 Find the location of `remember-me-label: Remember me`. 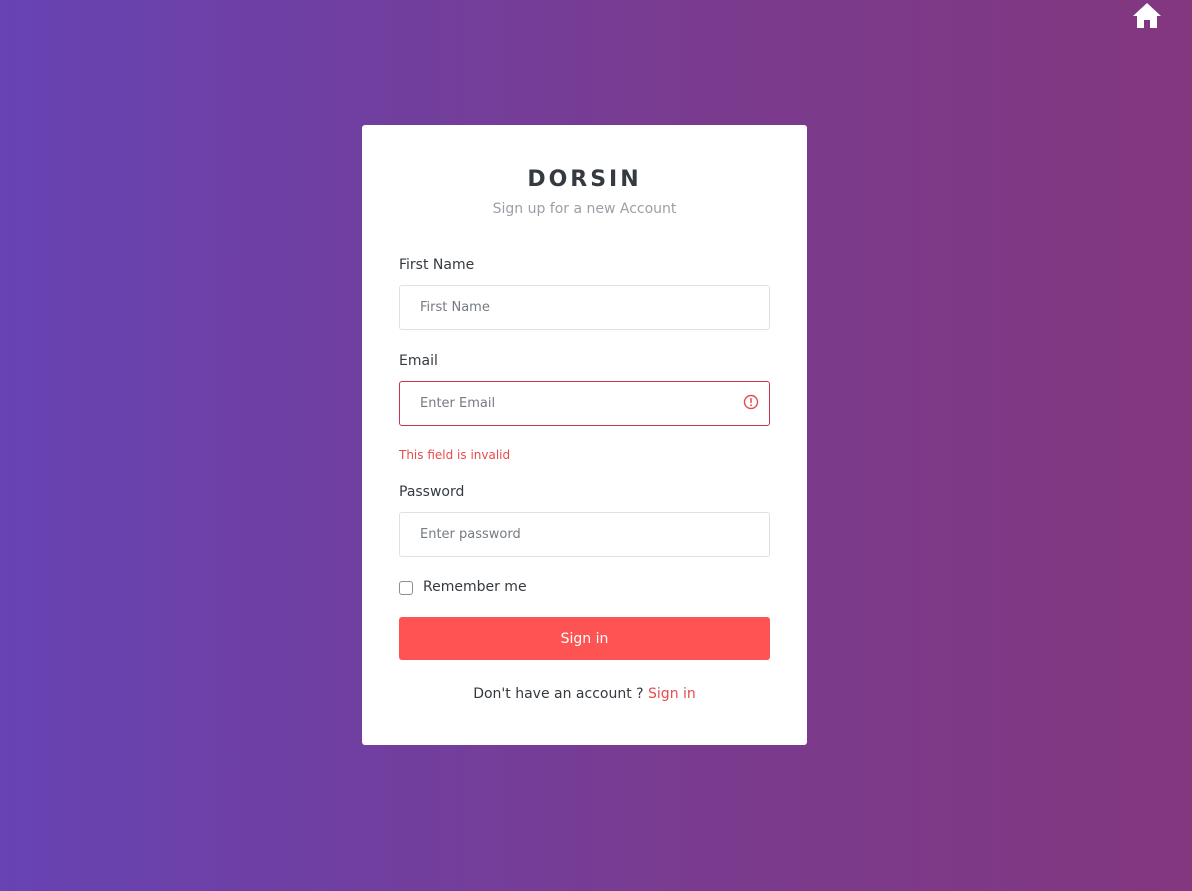

remember-me-label: Remember me is located at coordinates (475, 587).